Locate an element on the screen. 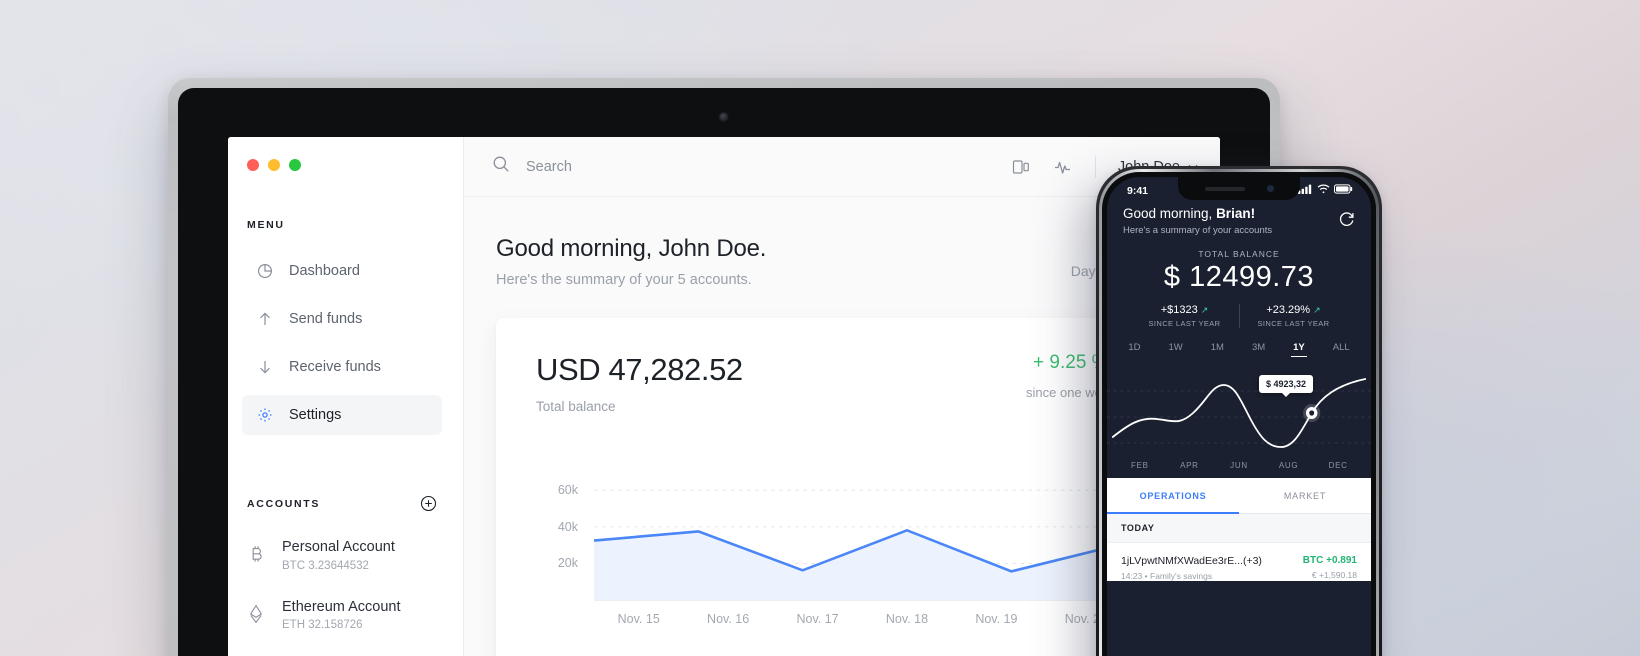  account-balance: ETH 32.158726 is located at coordinates (322, 625).